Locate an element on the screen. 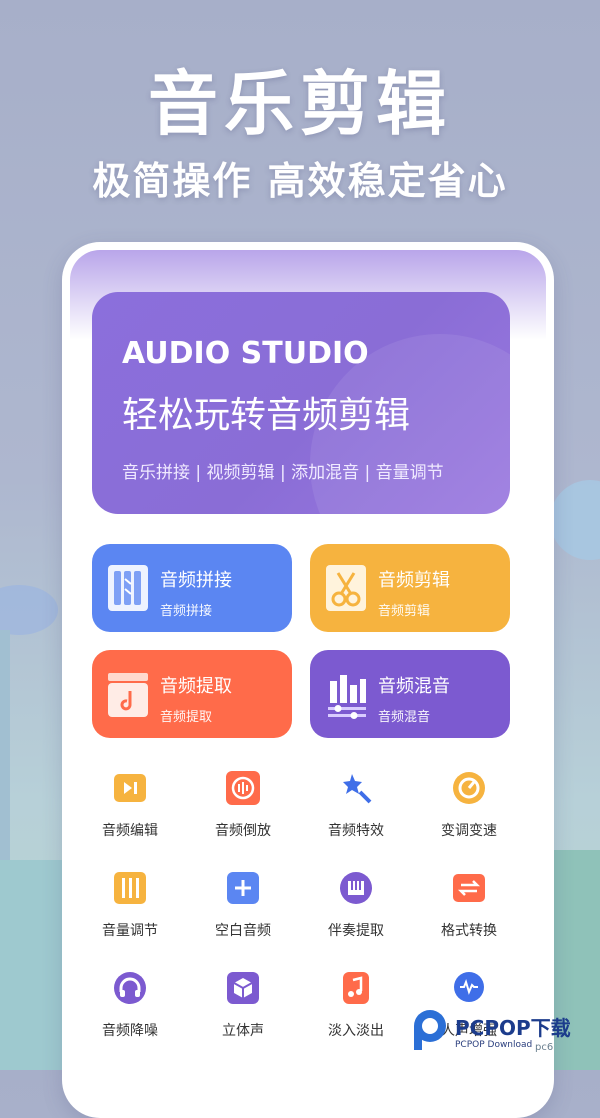  tool-stereo: 立体声 is located at coordinates (243, 1005).